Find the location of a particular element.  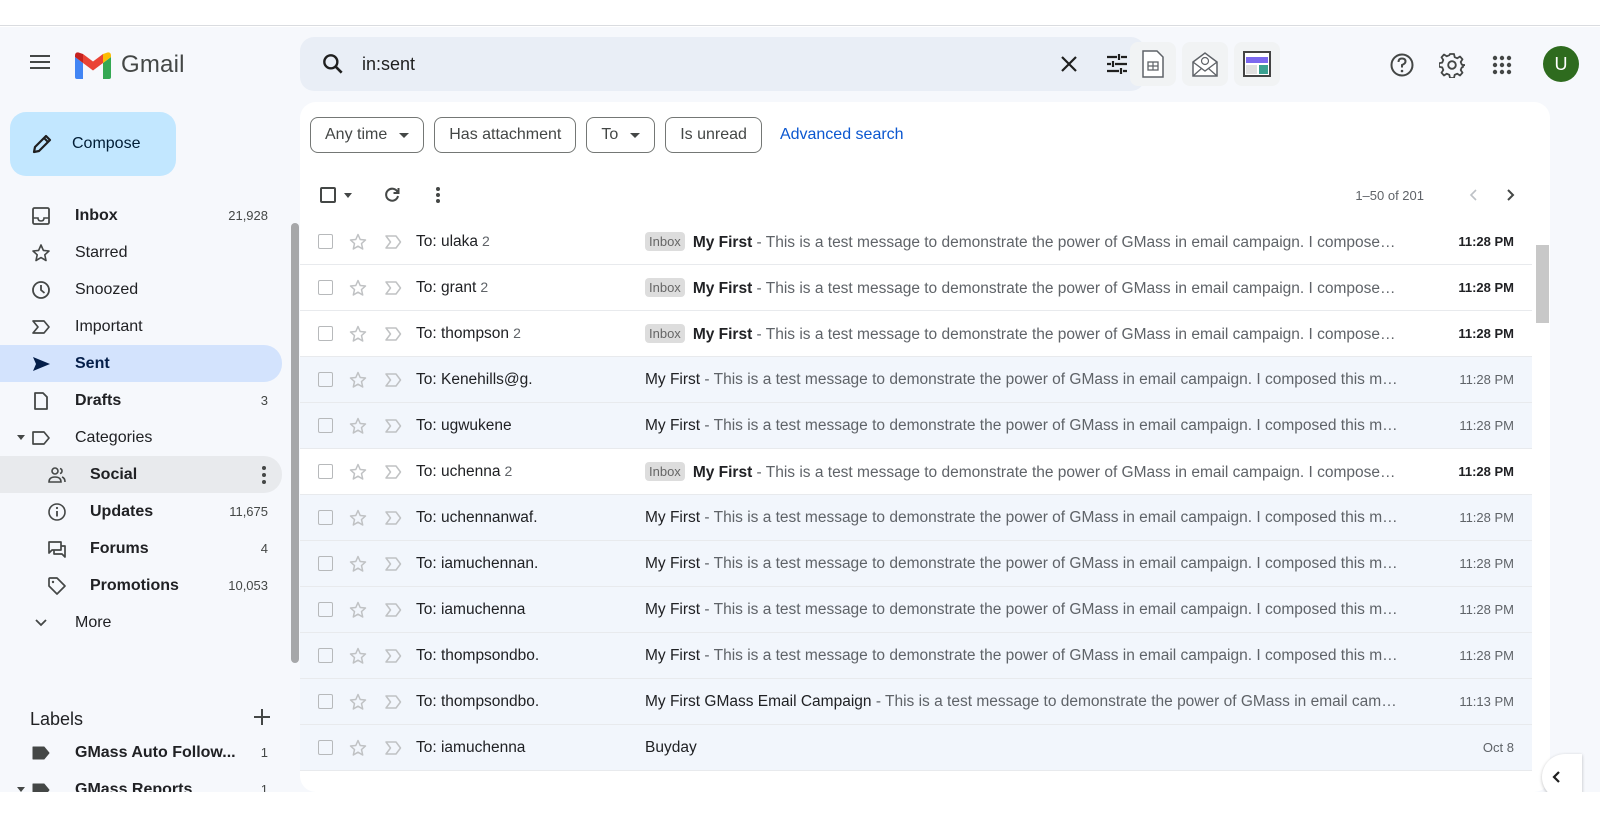

sidebar-item-categories: Categories is located at coordinates (141, 437).